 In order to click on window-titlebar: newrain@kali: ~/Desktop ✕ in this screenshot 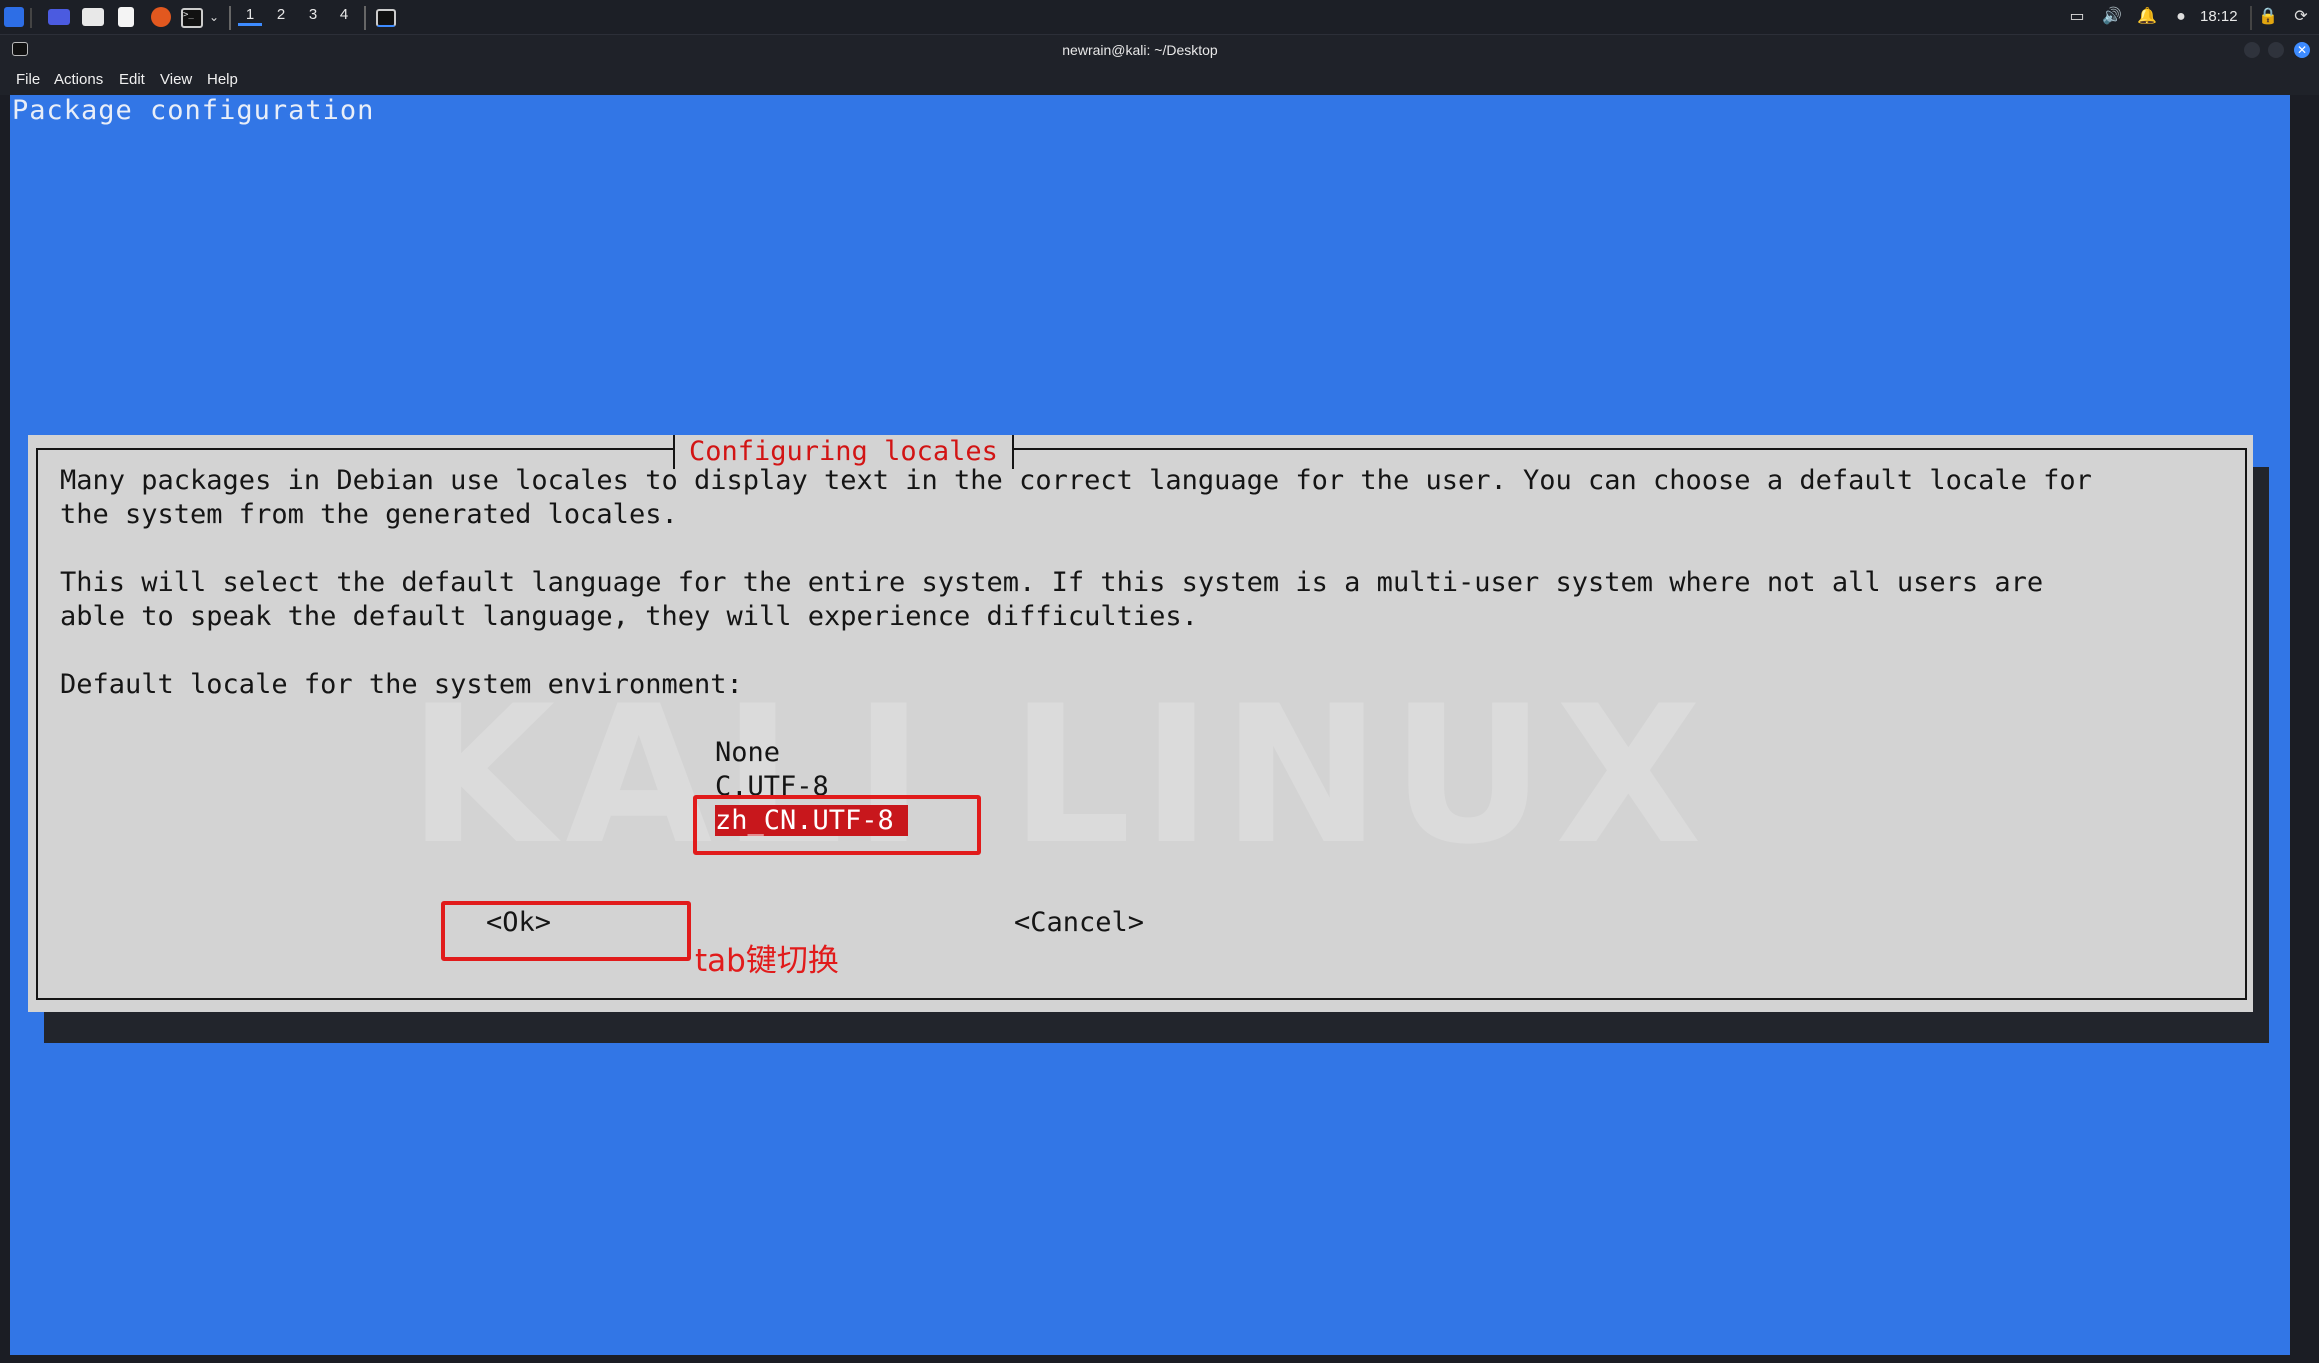, I will do `click(1159, 50)`.